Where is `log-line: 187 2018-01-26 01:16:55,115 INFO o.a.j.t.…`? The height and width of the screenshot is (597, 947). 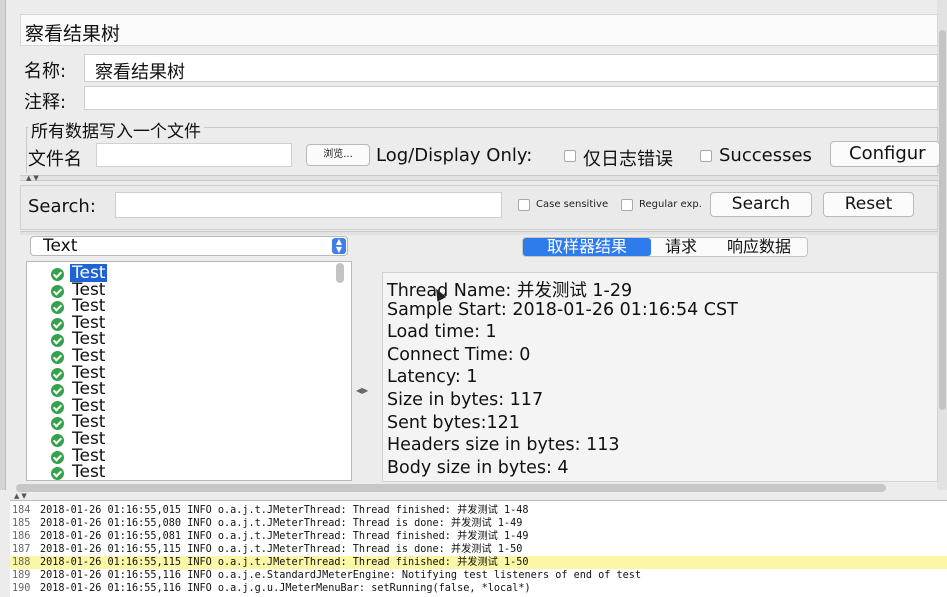 log-line: 187 2018-01-26 01:16:55,115 INFO o.a.j.t.… is located at coordinates (478, 549).